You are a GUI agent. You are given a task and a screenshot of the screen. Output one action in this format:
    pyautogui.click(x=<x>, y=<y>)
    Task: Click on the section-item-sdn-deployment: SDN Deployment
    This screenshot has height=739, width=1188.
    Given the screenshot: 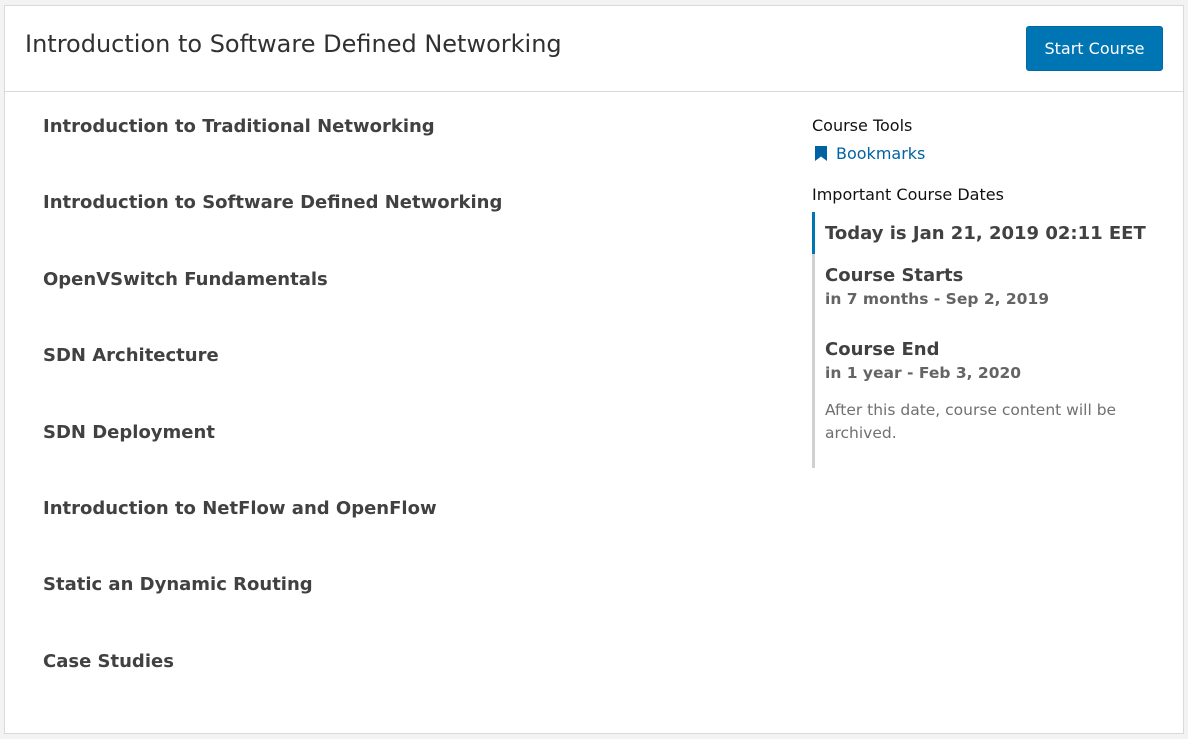 What is the action you would take?
    pyautogui.click(x=393, y=460)
    